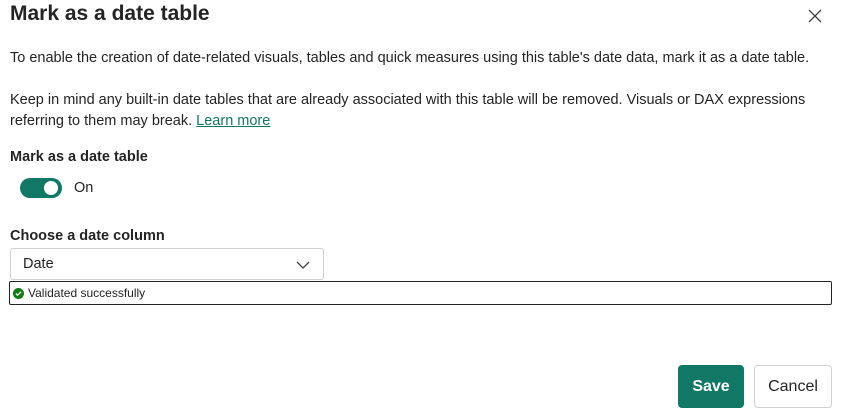  What do you see at coordinates (167, 264) in the screenshot?
I see `date-column-dropdown: Date` at bounding box center [167, 264].